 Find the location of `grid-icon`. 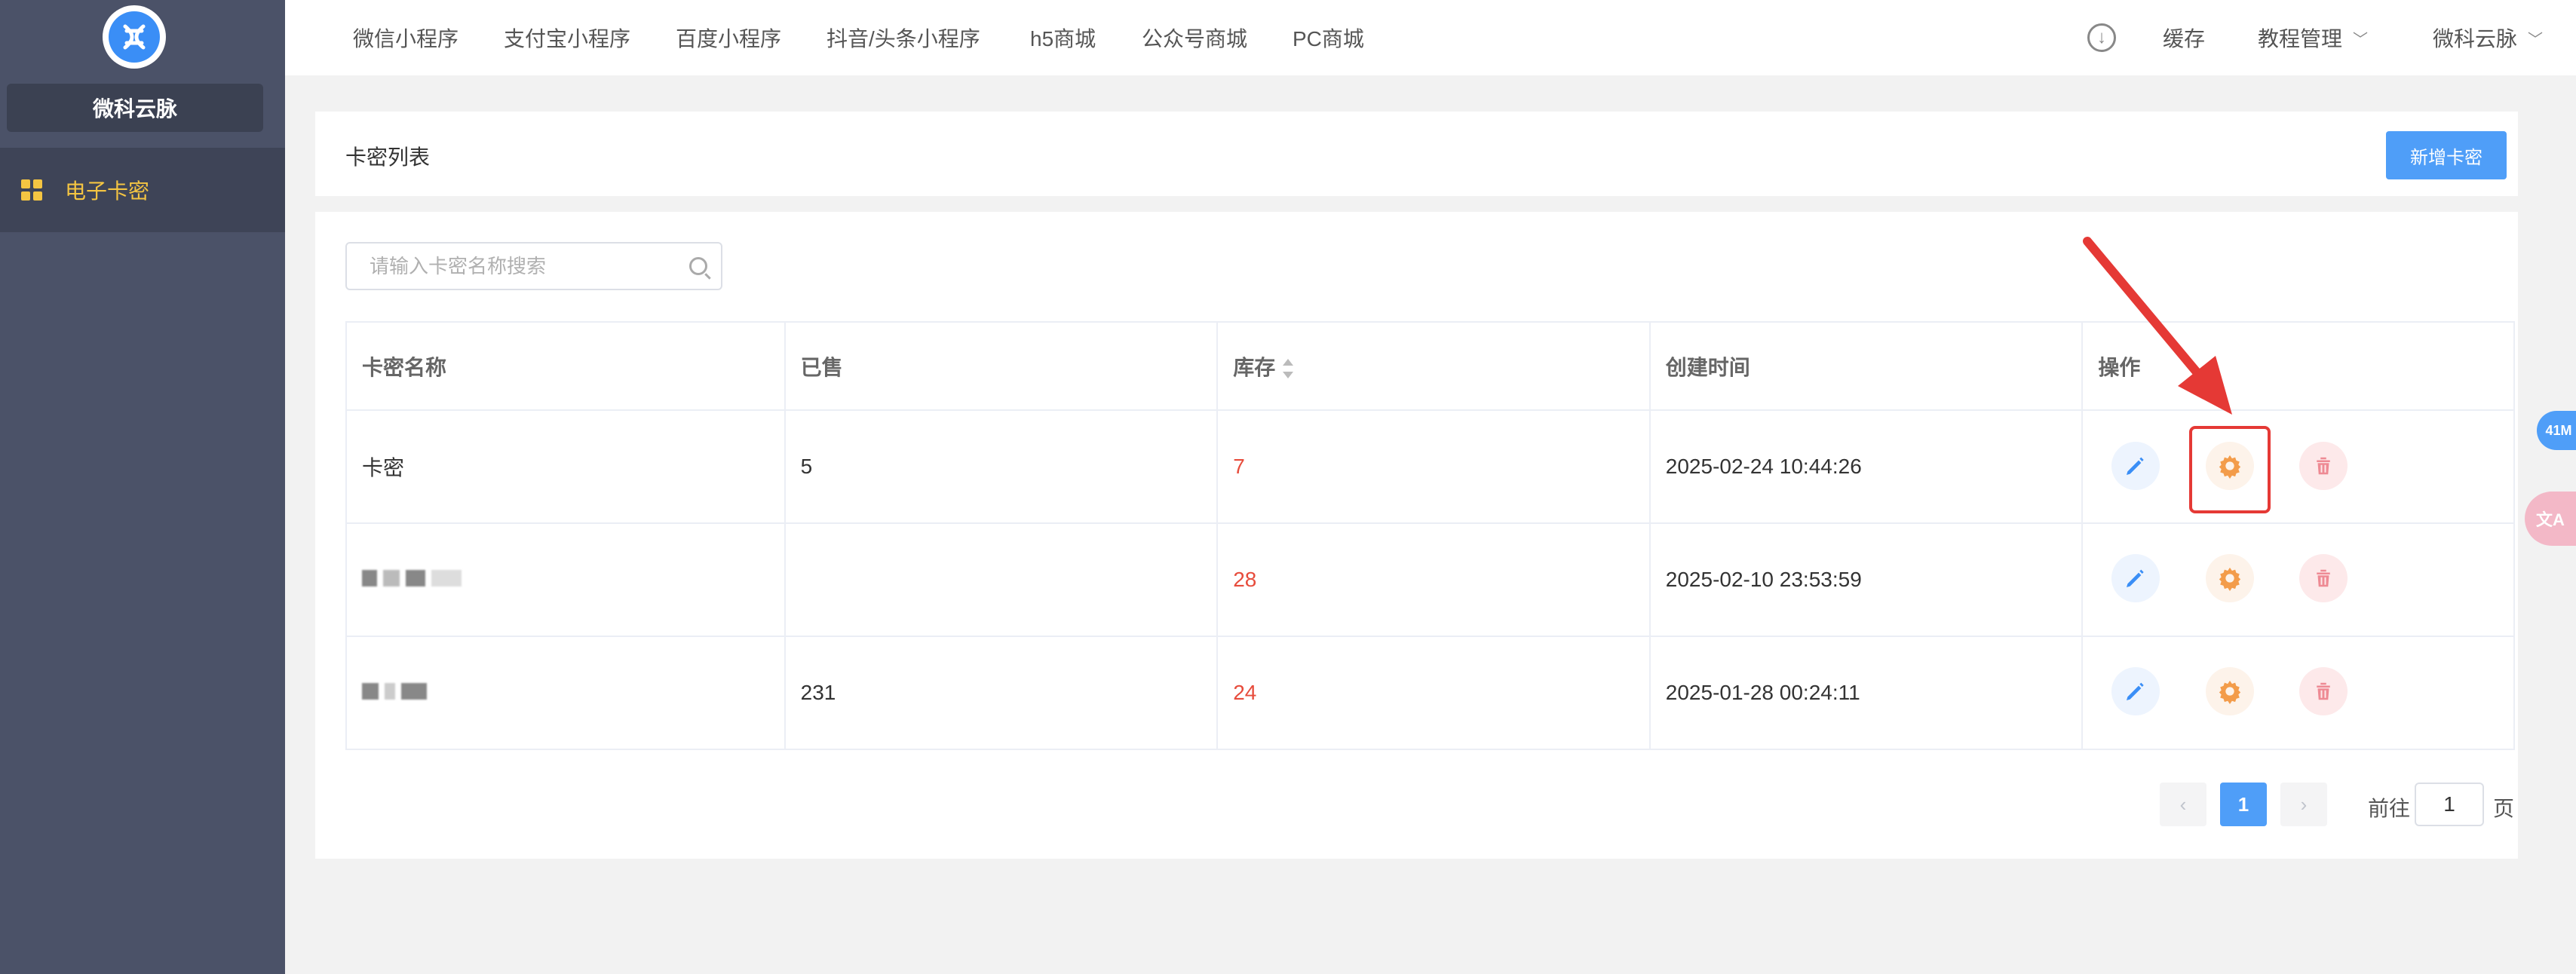

grid-icon is located at coordinates (31, 190).